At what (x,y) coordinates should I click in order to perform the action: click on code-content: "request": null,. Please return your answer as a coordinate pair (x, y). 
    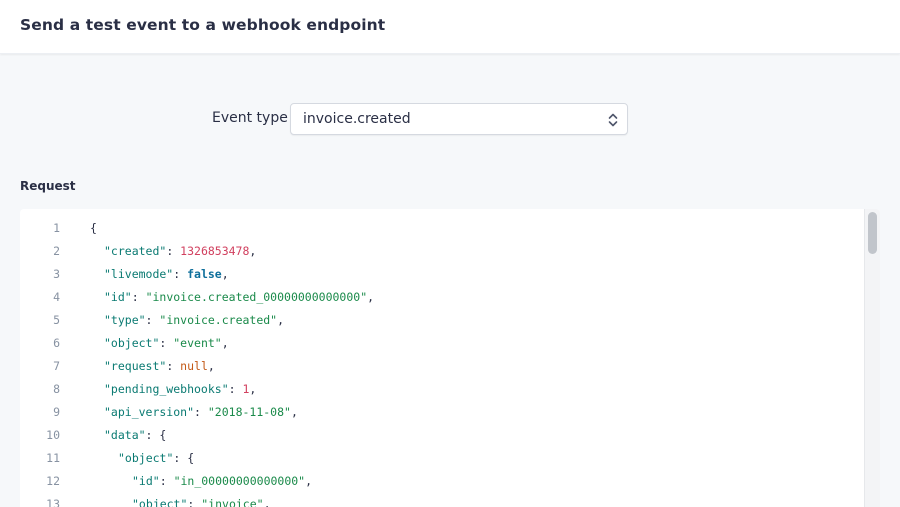
    Looking at the image, I should click on (159, 366).